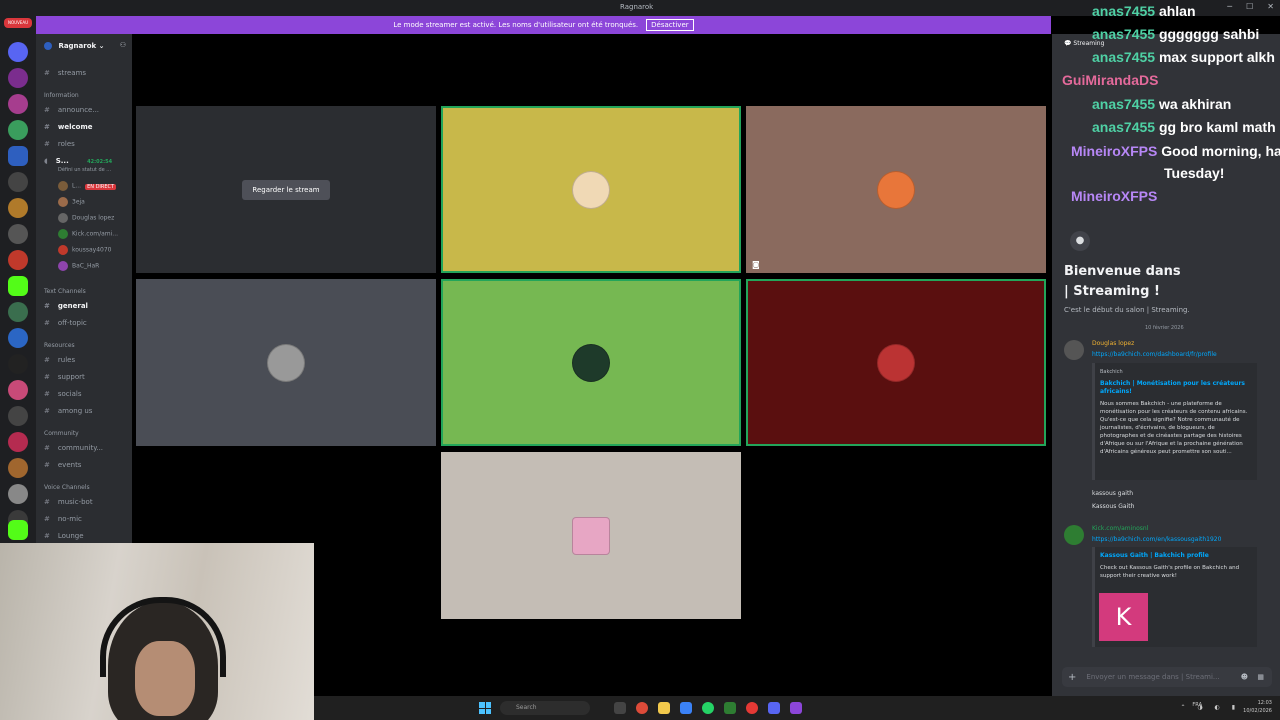 The width and height of the screenshot is (1280, 720). I want to click on channel-streams: # streams, so click(65, 73).